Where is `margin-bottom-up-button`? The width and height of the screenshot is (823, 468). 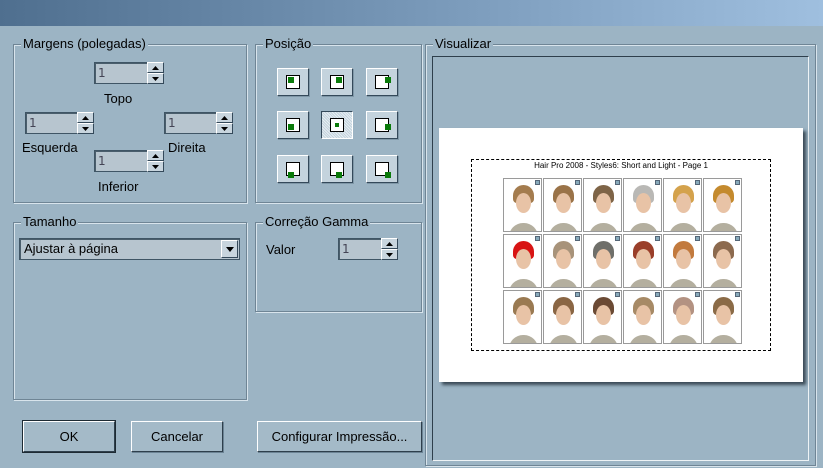 margin-bottom-up-button is located at coordinates (155, 155).